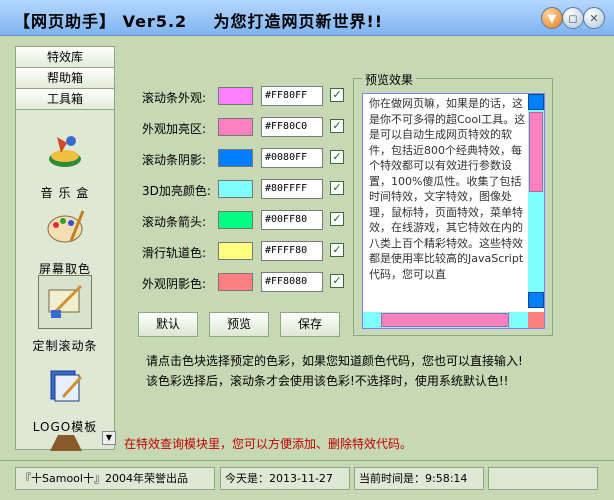 The height and width of the screenshot is (500, 614). Describe the element at coordinates (174, 284) in the screenshot. I see `color-row-label: 外观阴影色:` at that location.